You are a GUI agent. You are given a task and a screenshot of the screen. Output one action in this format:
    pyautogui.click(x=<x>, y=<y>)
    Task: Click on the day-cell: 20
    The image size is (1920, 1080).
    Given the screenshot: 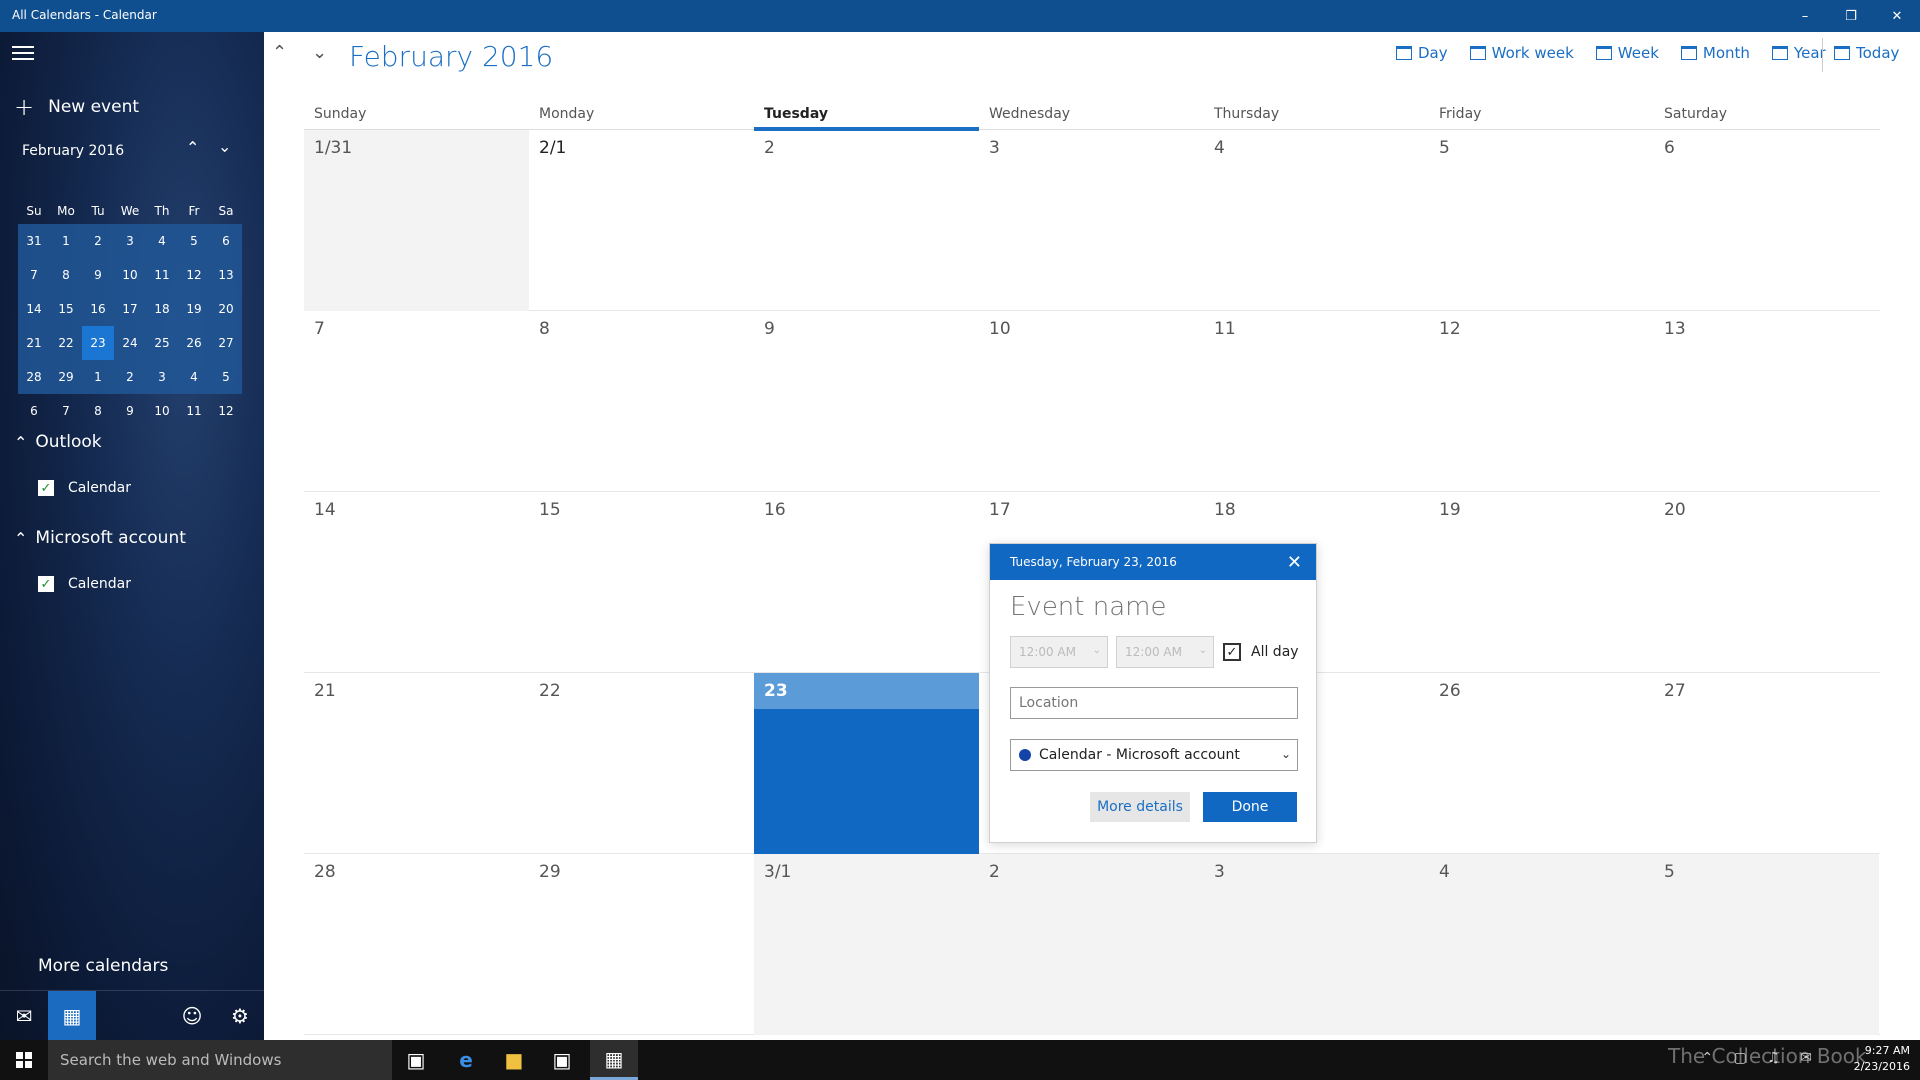 What is the action you would take?
    pyautogui.click(x=1766, y=582)
    